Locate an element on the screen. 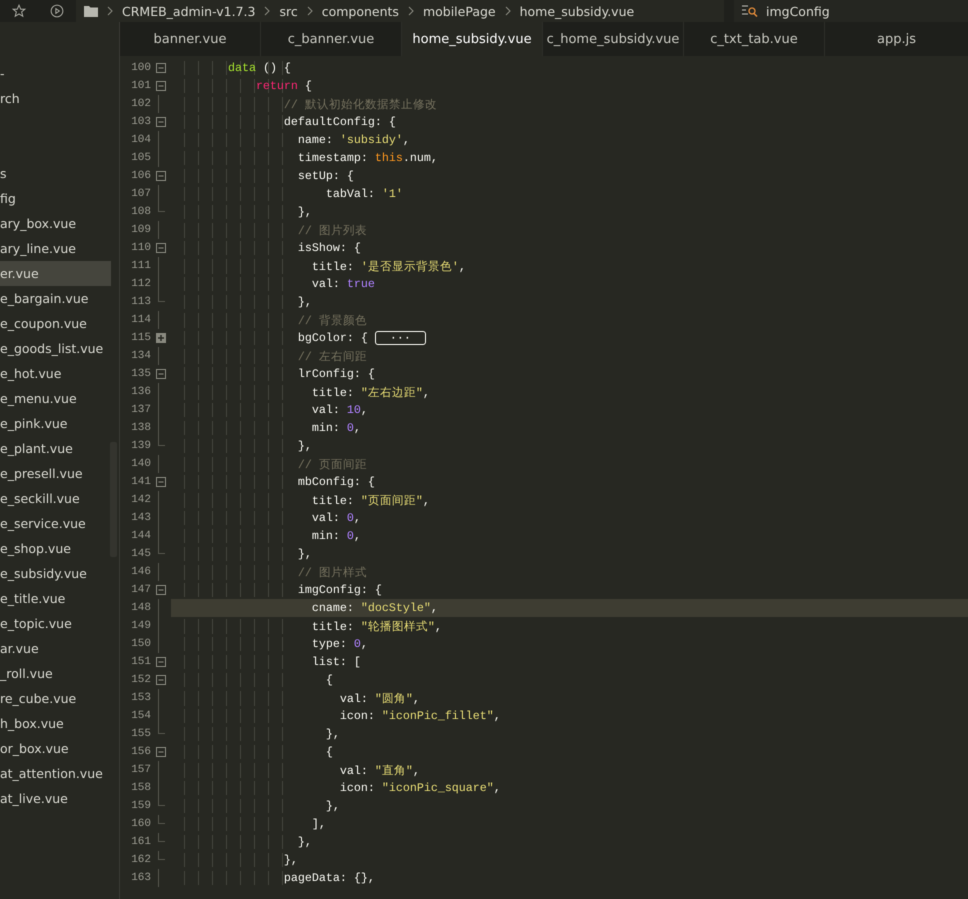 The width and height of the screenshot is (968, 899). fold-expand-icon is located at coordinates (161, 338).